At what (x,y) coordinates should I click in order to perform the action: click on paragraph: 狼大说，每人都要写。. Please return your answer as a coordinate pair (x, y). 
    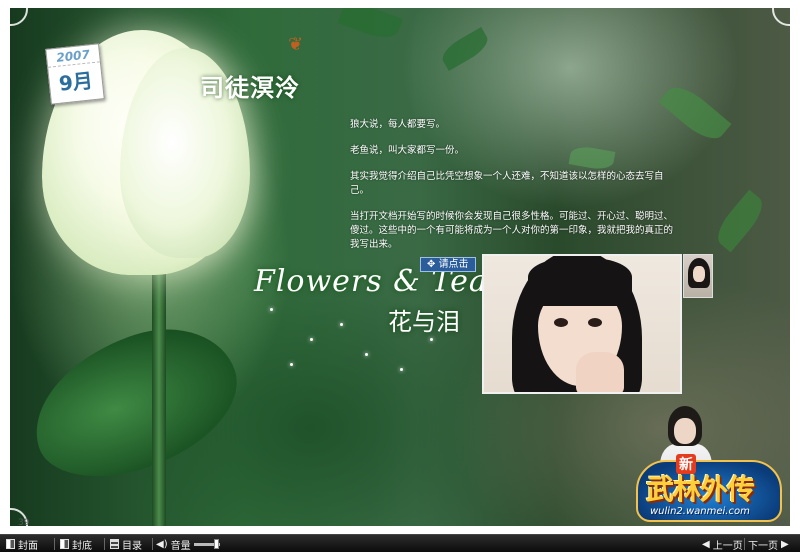
    Looking at the image, I should click on (398, 124).